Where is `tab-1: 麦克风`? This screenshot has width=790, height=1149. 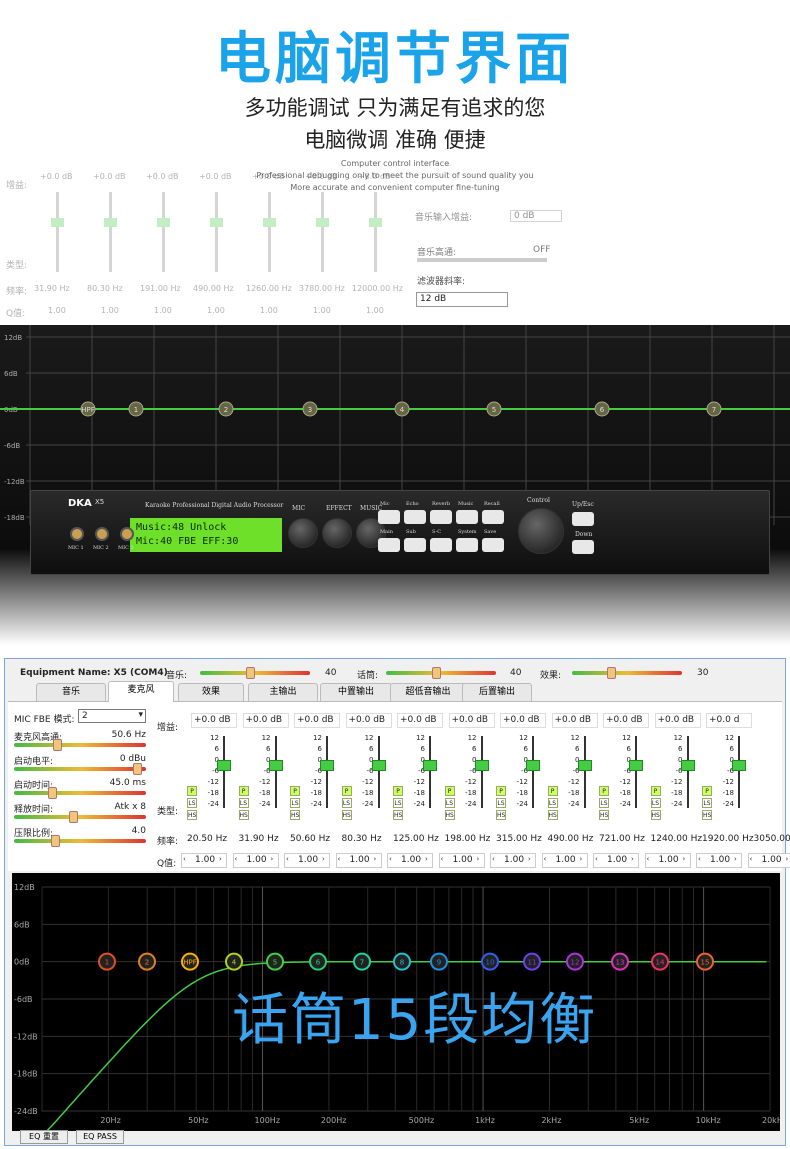
tab-1: 麦克风 is located at coordinates (141, 691).